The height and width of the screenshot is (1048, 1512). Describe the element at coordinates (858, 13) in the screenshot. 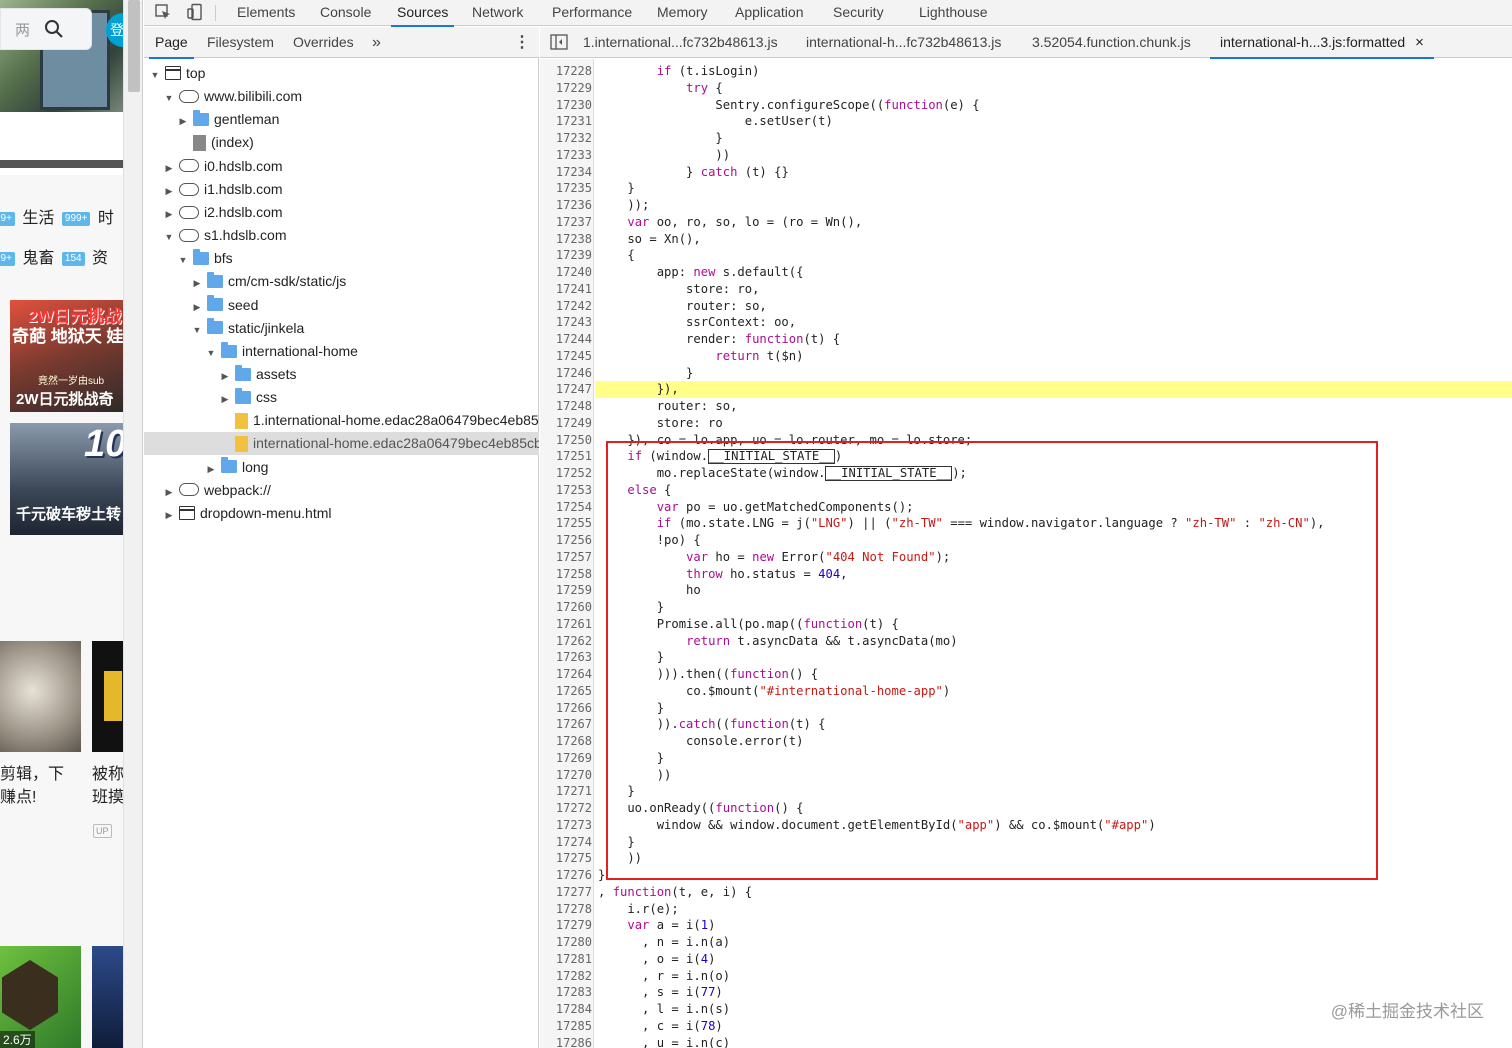

I see `tab-security: Security` at that location.